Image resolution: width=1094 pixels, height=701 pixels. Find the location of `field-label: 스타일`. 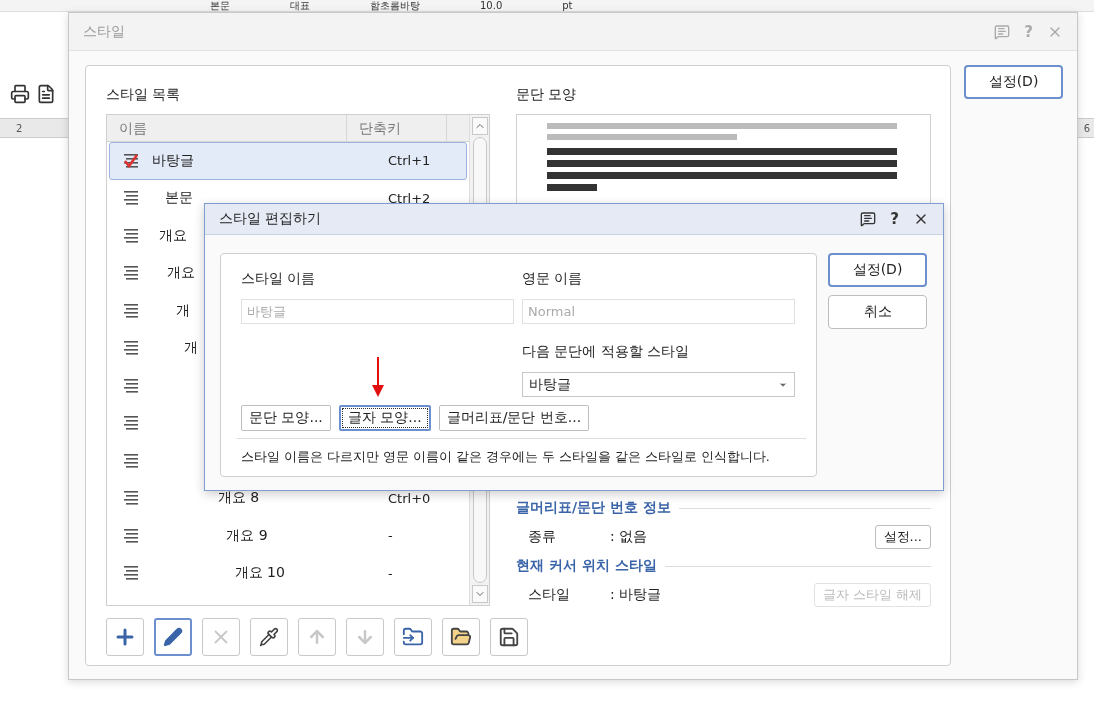

field-label: 스타일 is located at coordinates (549, 595).